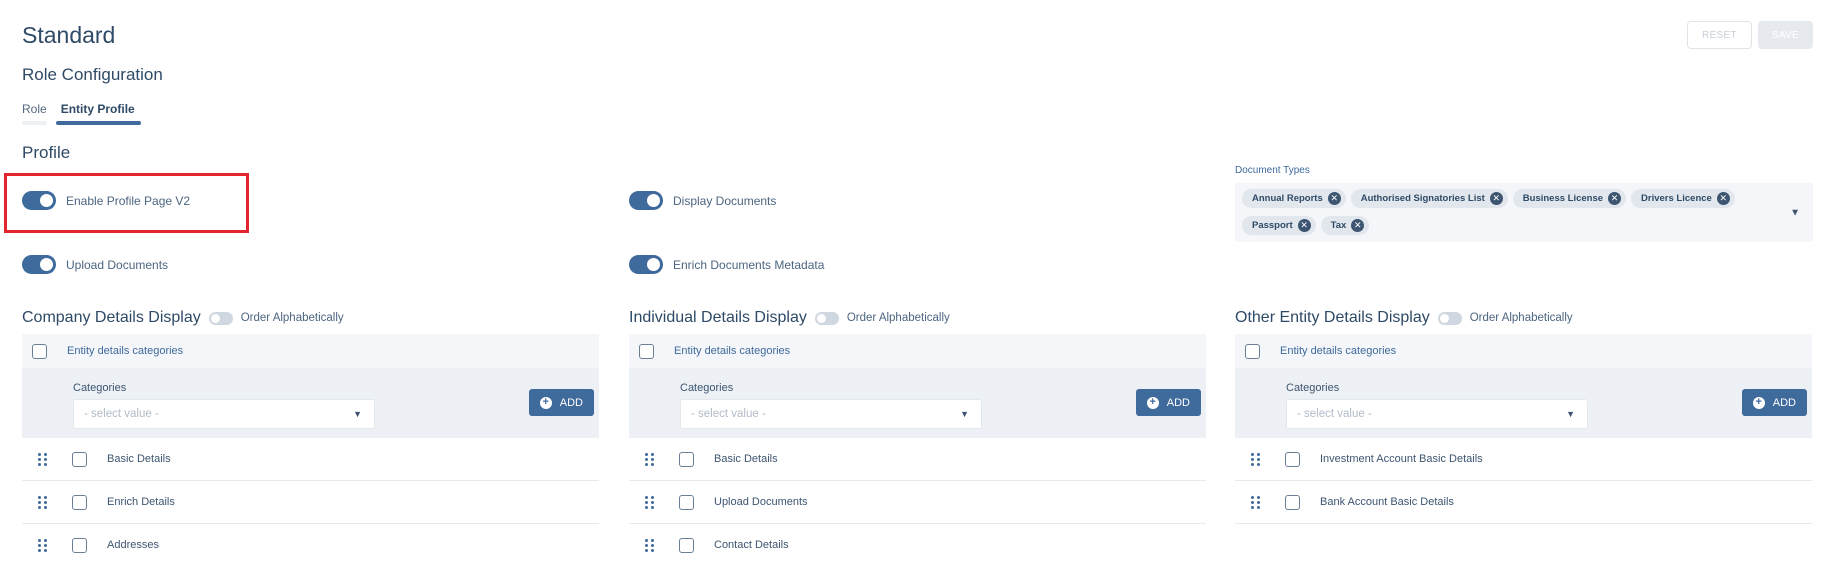  What do you see at coordinates (117, 264) in the screenshot?
I see `toggle-label: Upload Documents` at bounding box center [117, 264].